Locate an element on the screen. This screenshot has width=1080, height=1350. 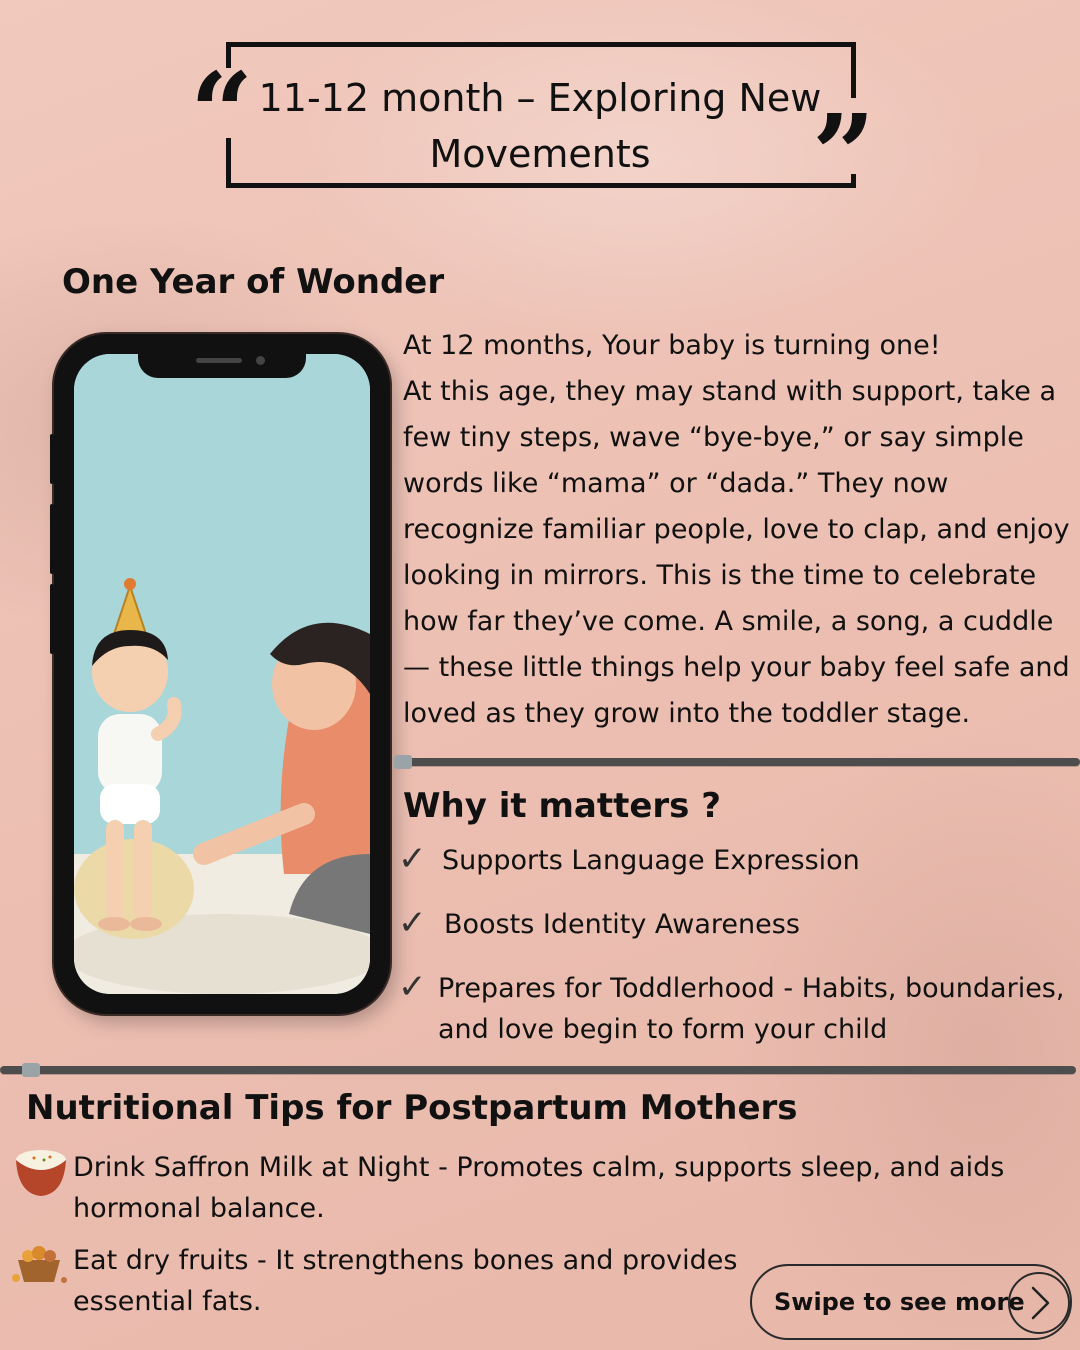
birthday-illustration is located at coordinates (222, 674).